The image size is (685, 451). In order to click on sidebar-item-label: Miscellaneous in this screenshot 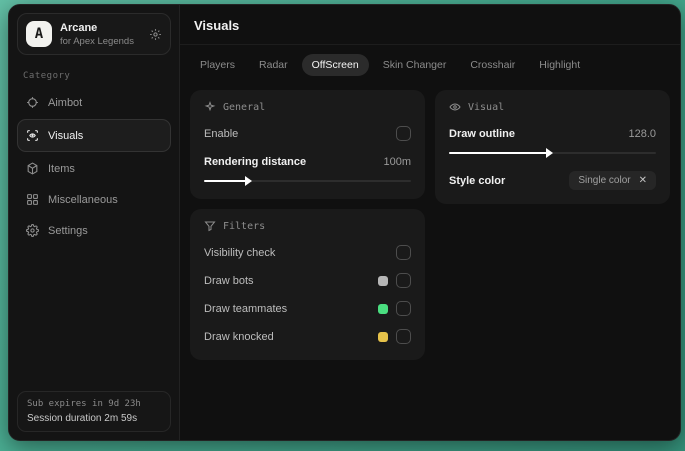, I will do `click(83, 199)`.